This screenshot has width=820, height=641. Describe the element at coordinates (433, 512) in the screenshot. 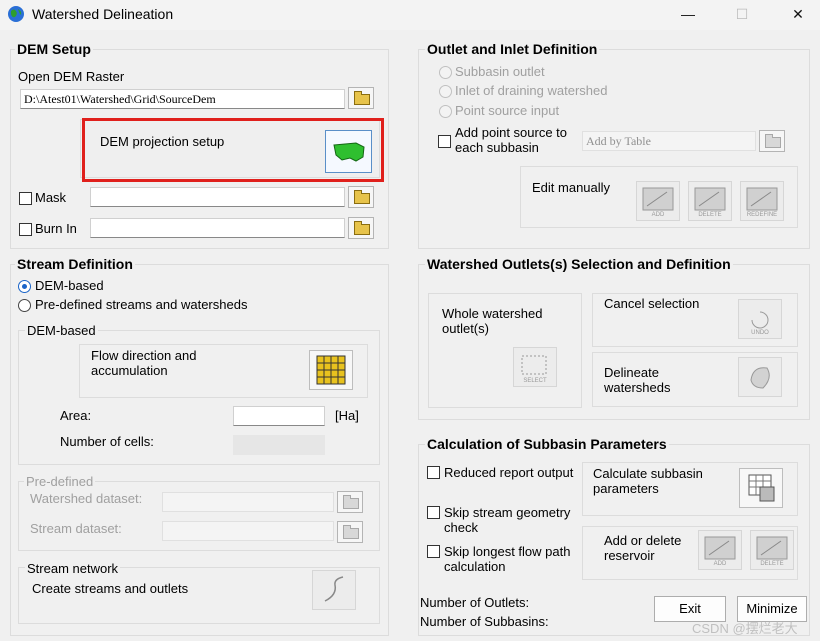

I see `skip-stream-check-checkbox` at that location.